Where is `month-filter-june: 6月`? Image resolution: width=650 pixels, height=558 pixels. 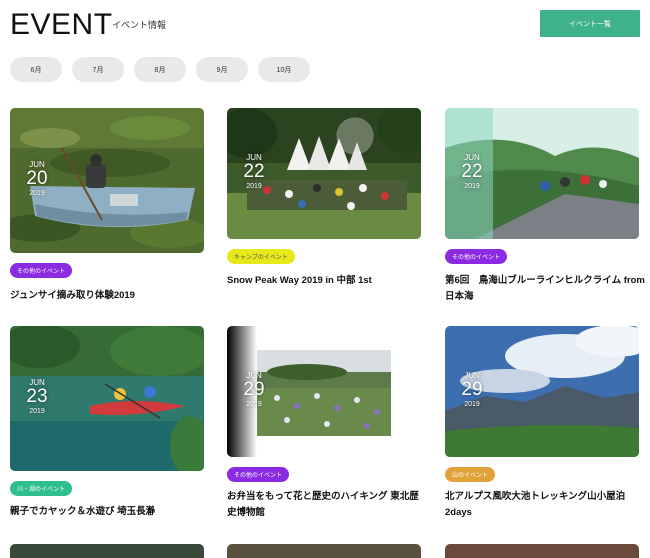 month-filter-june: 6月 is located at coordinates (36, 69).